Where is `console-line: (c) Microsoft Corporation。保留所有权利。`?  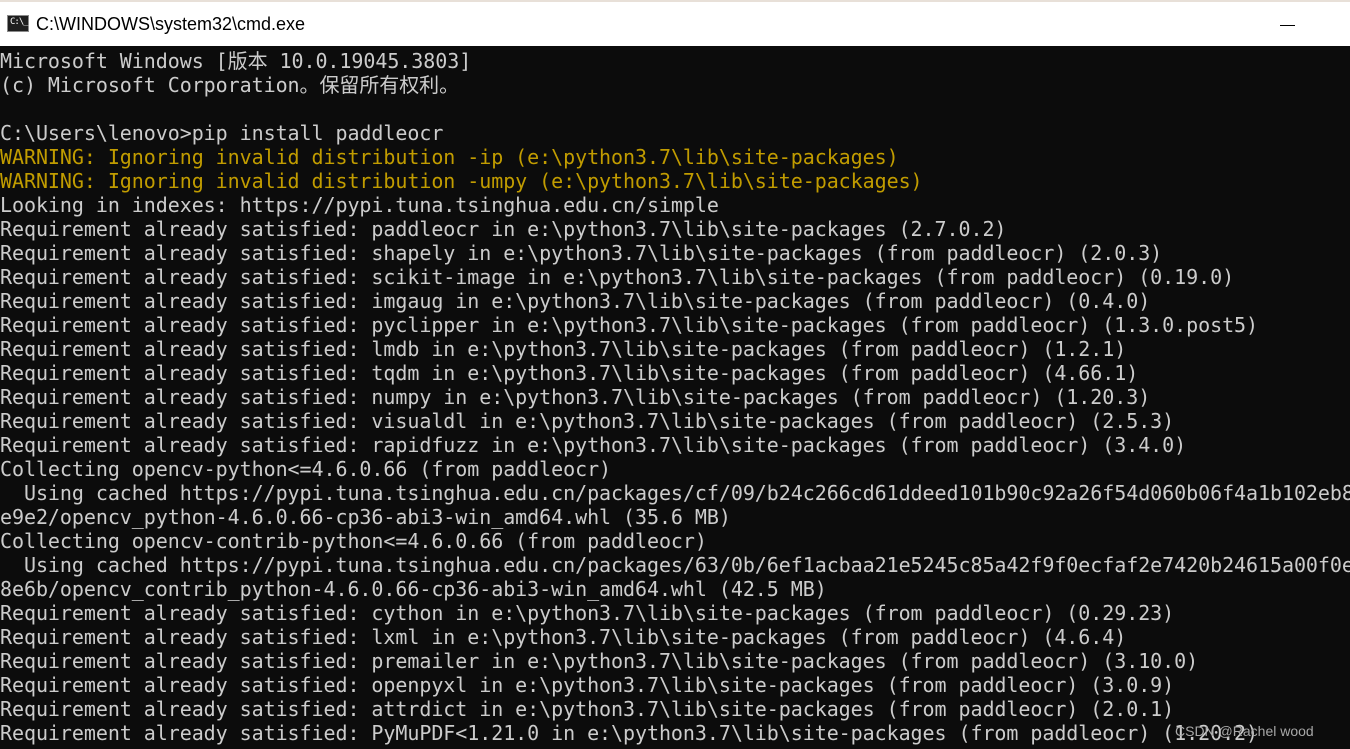 console-line: (c) Microsoft Corporation。保留所有权利。 is located at coordinates (230, 85).